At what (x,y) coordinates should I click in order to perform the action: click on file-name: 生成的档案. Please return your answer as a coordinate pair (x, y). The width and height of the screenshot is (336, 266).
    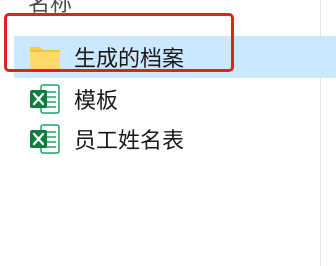
    Looking at the image, I should click on (129, 59).